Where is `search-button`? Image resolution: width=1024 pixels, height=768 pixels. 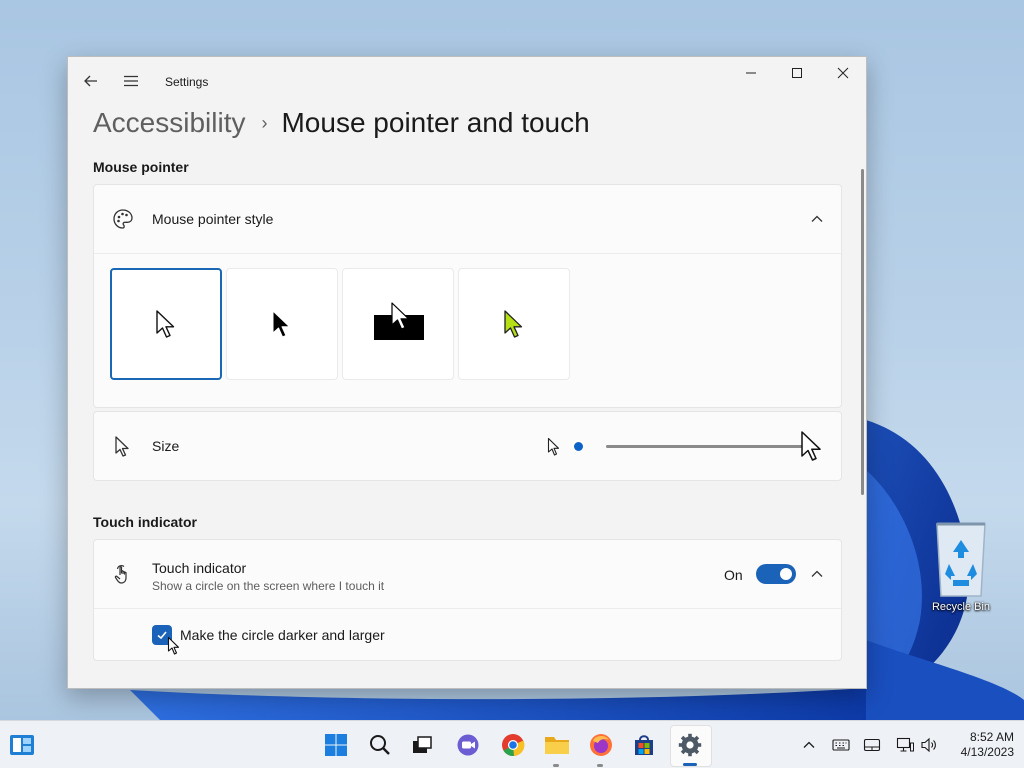
search-button is located at coordinates (380, 745).